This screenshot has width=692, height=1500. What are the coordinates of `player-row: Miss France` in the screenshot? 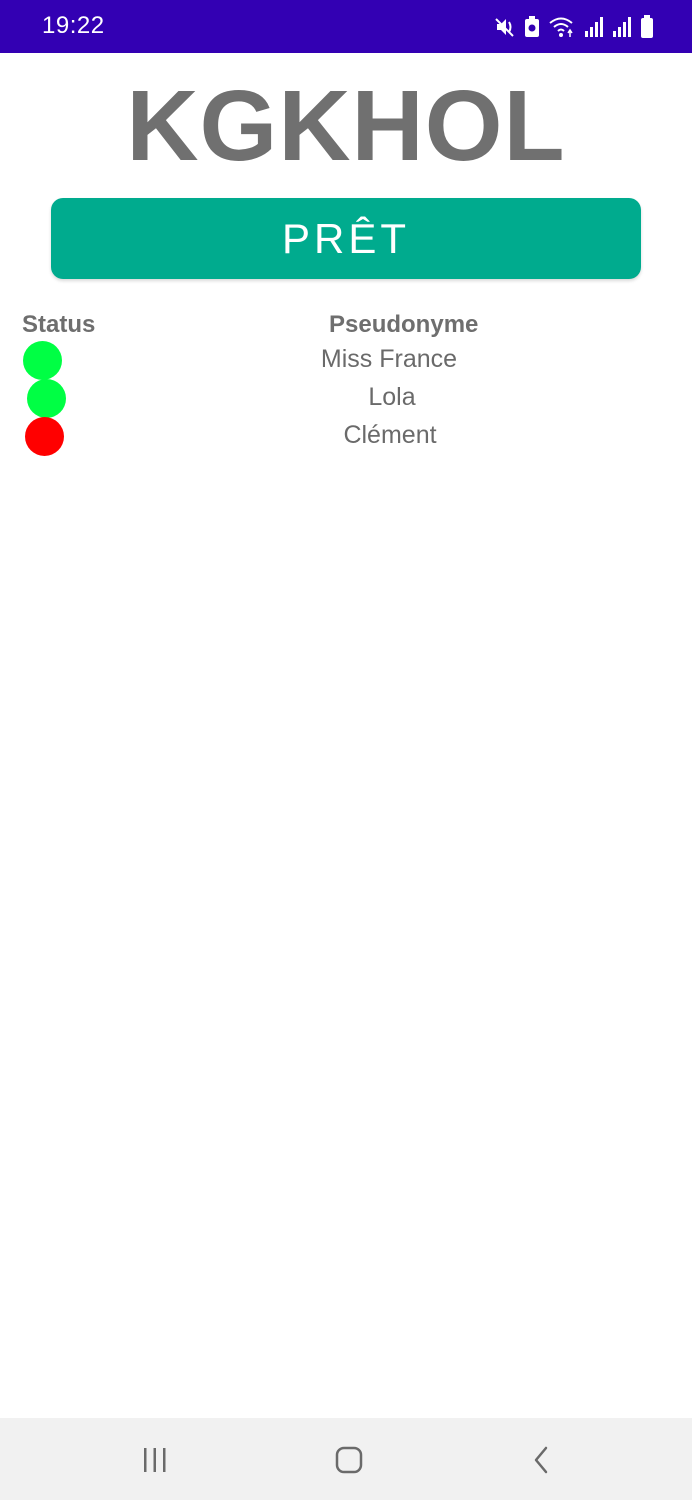 It's located at (346, 360).